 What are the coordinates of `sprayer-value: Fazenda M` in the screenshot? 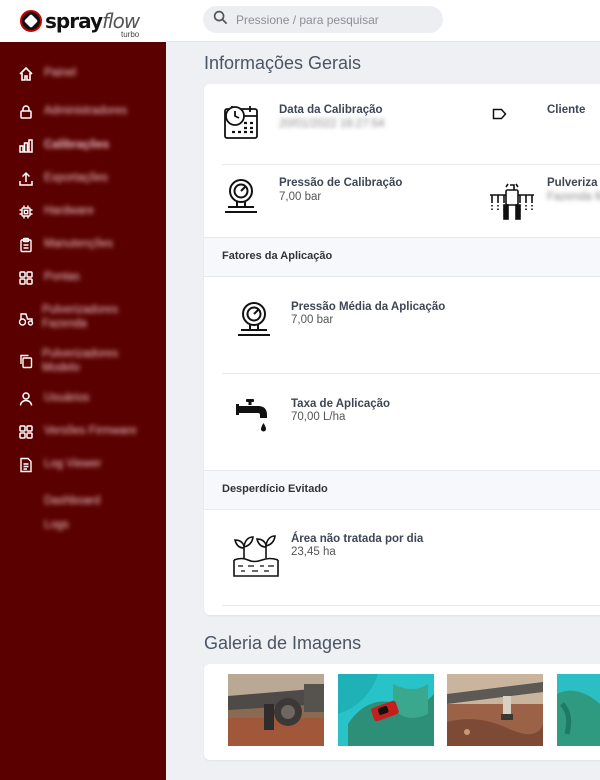 It's located at (573, 197).